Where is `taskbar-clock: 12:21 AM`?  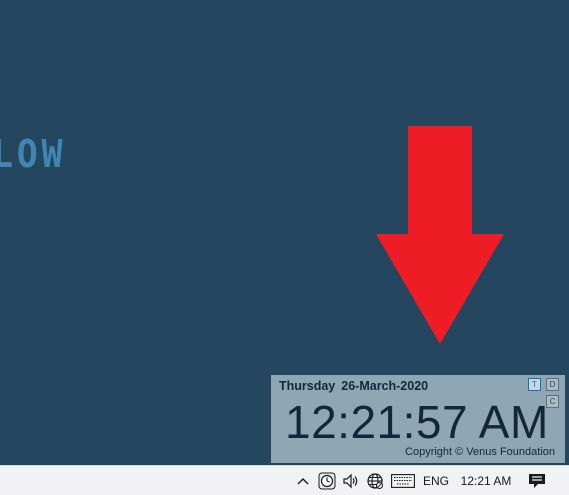
taskbar-clock: 12:21 AM is located at coordinates (486, 480).